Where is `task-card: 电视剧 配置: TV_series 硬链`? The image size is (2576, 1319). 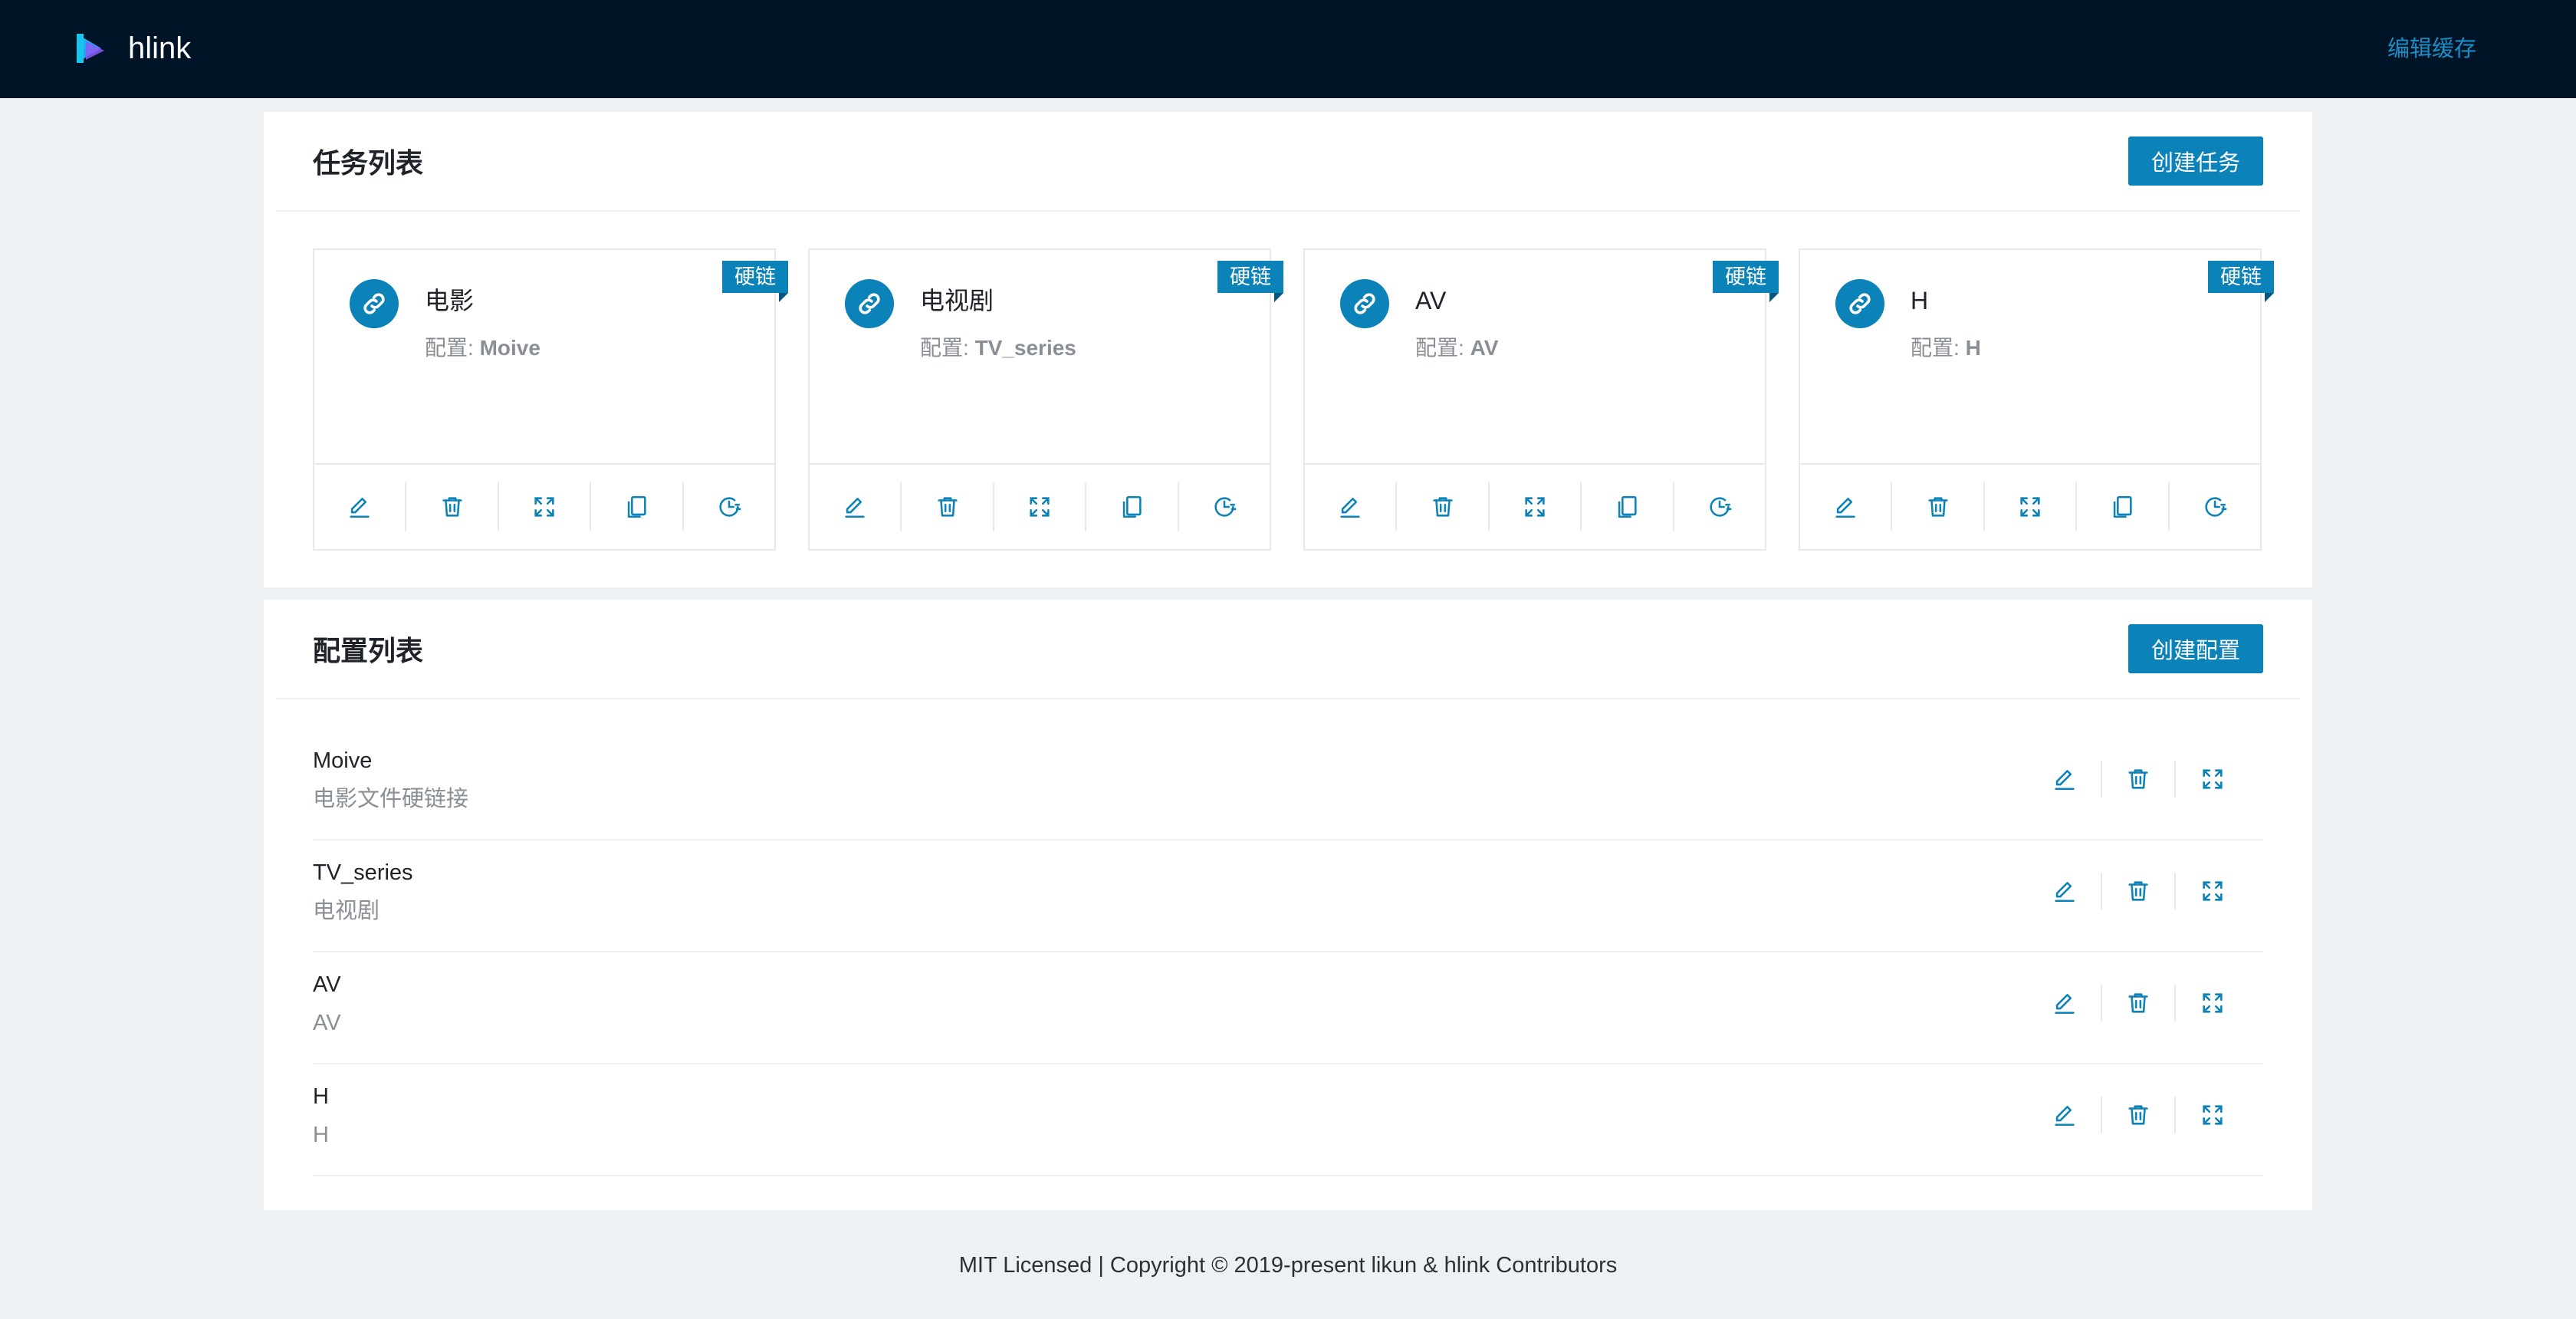 task-card: 电视剧 配置: TV_series 硬链 is located at coordinates (1045, 399).